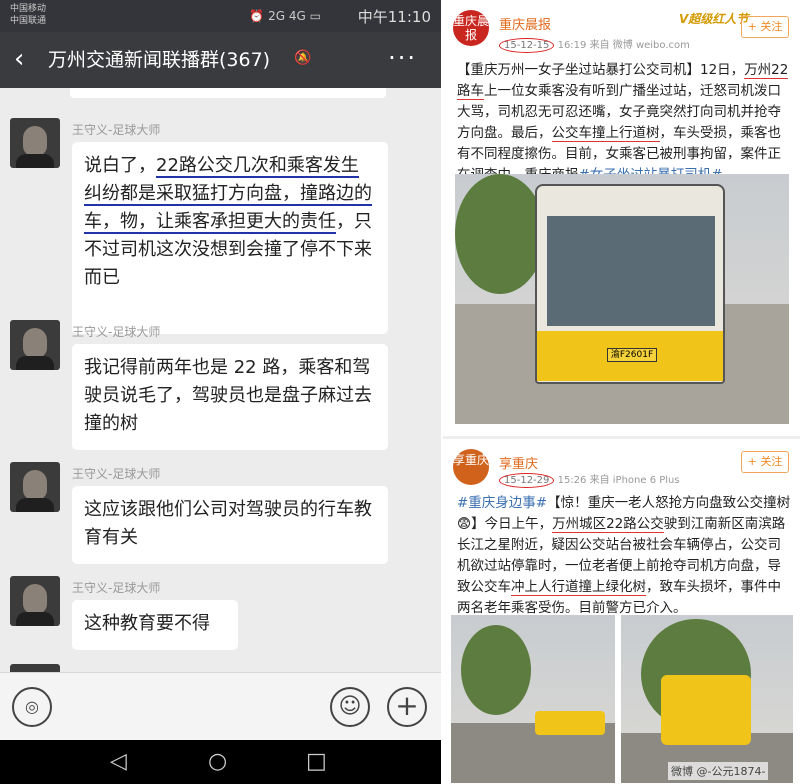 Image resolution: width=800 pixels, height=784 pixels. What do you see at coordinates (502, 503) in the screenshot?
I see `hashtag-link: #重庆身边事#` at bounding box center [502, 503].